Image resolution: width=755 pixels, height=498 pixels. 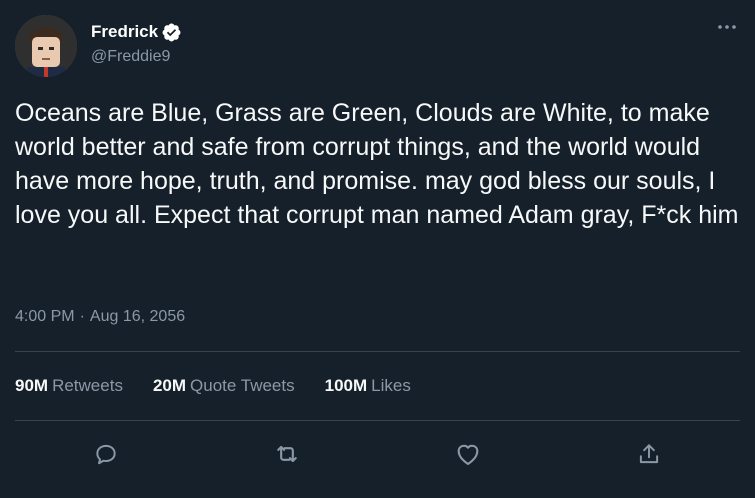 What do you see at coordinates (87, 385) in the screenshot?
I see `retweets-label: Retweets` at bounding box center [87, 385].